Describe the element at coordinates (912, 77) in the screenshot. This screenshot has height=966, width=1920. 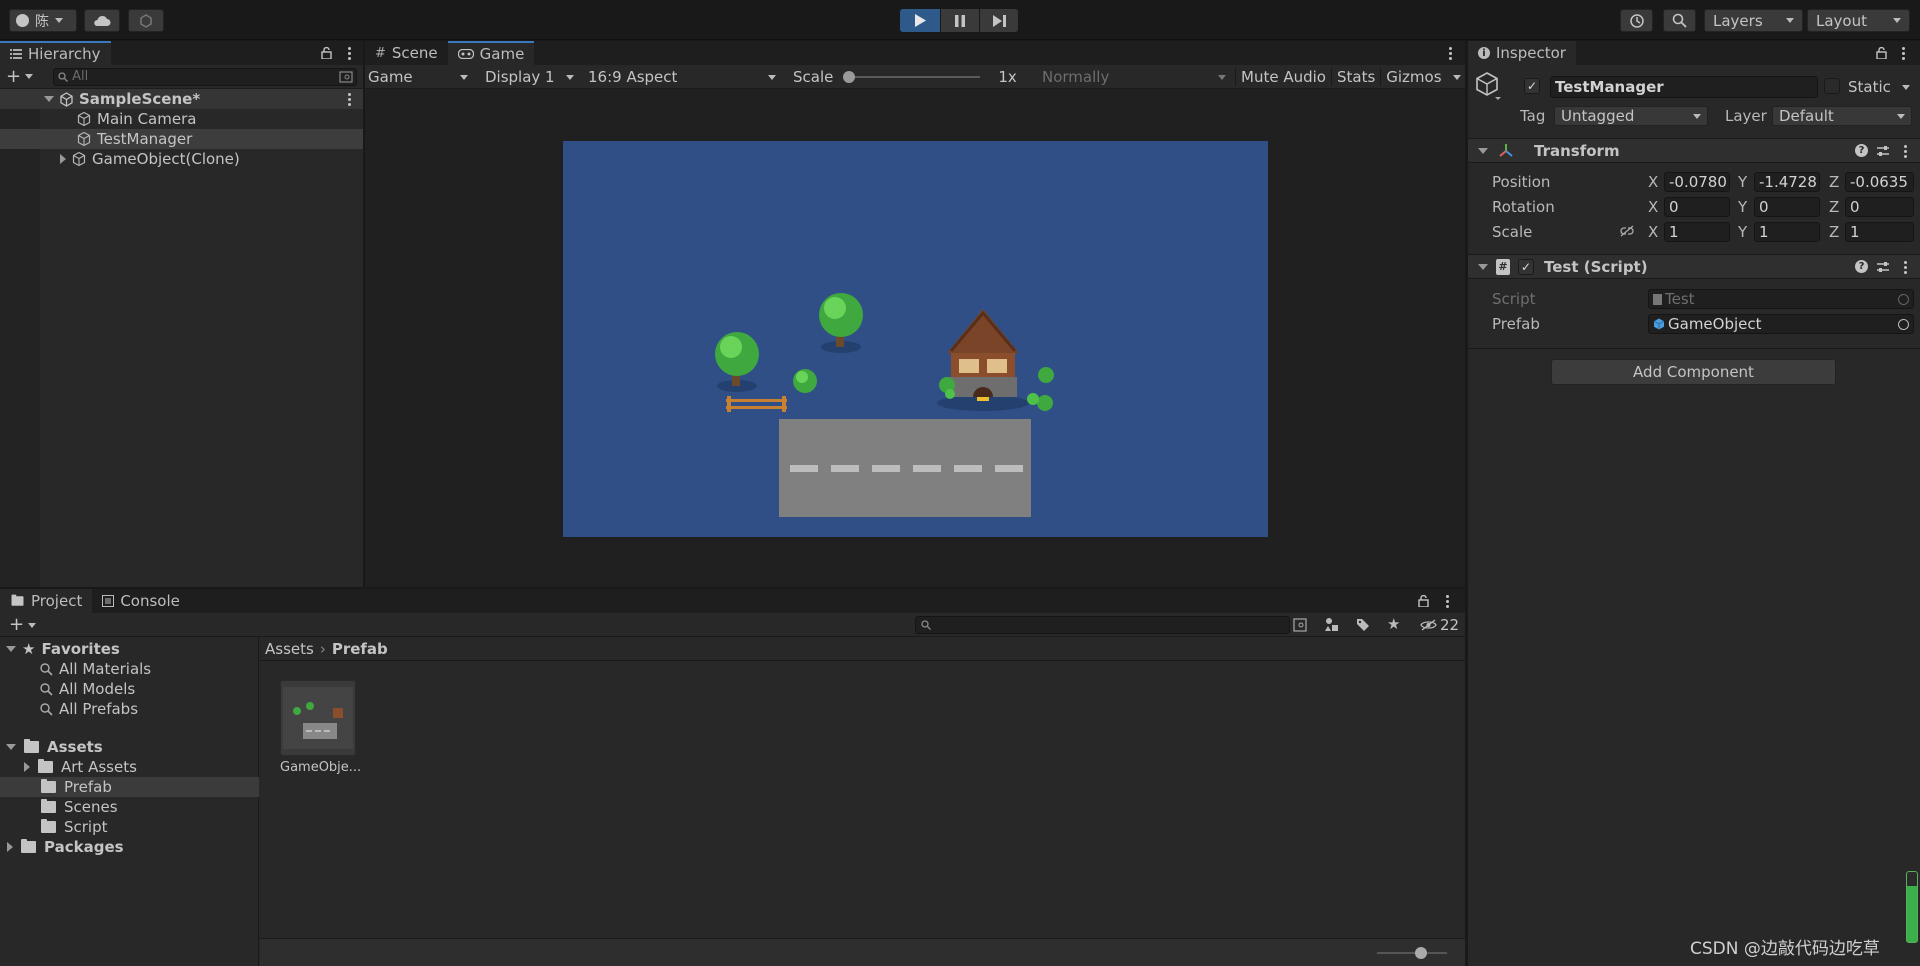
I see `scale-slider` at that location.